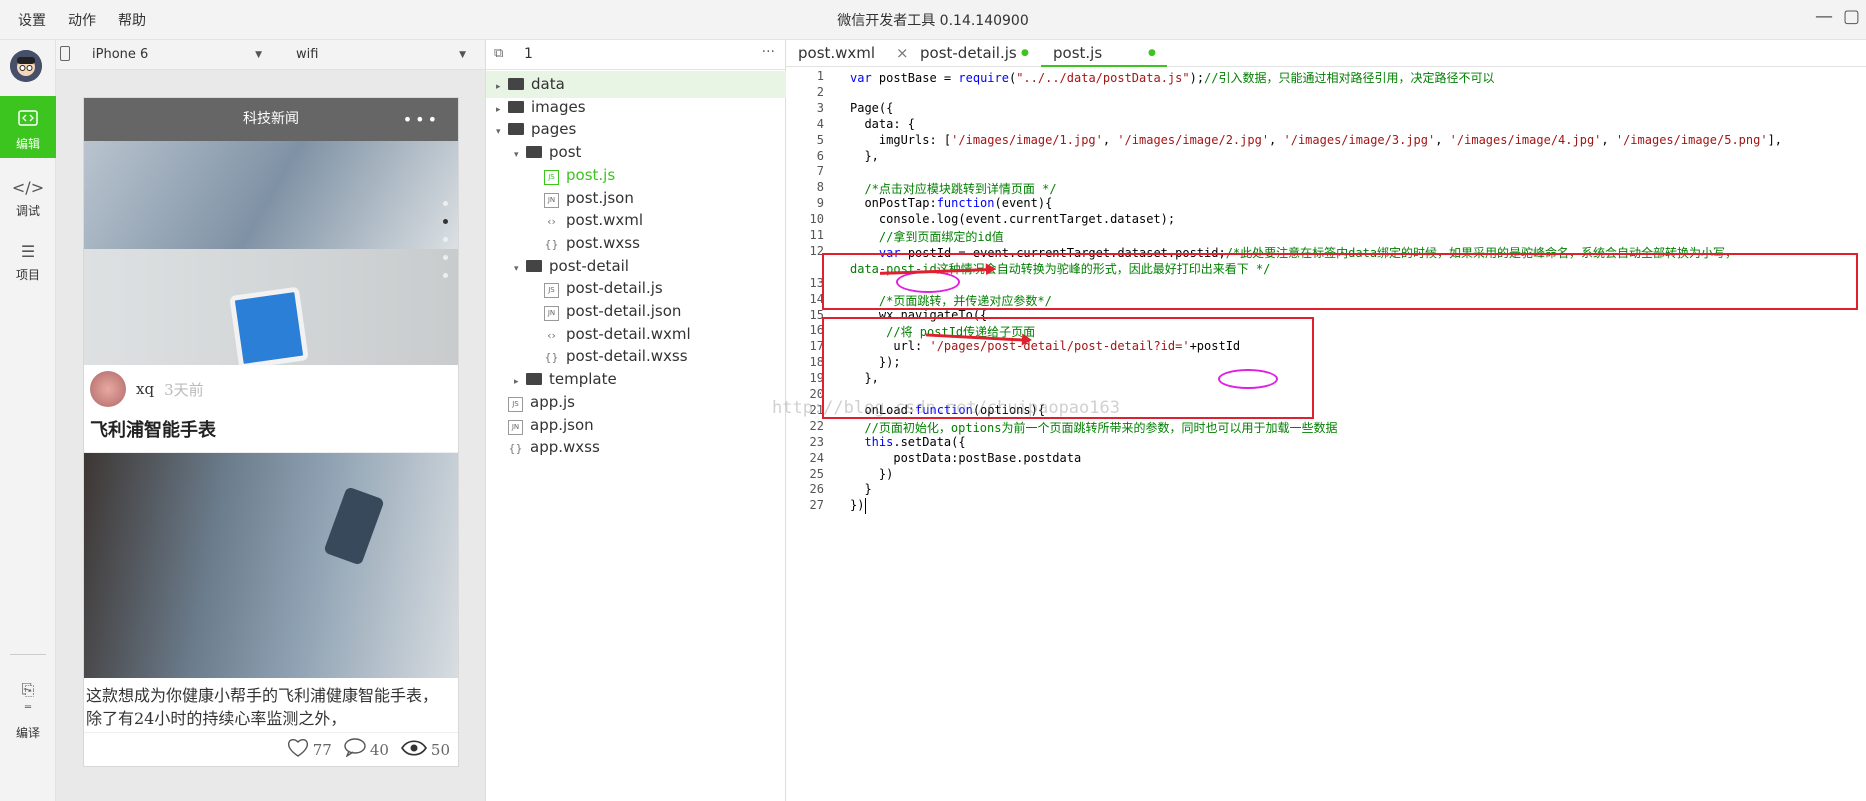  What do you see at coordinates (28, 715) in the screenshot?
I see `nav-compile: ⎘ ⁼ 编译` at bounding box center [28, 715].